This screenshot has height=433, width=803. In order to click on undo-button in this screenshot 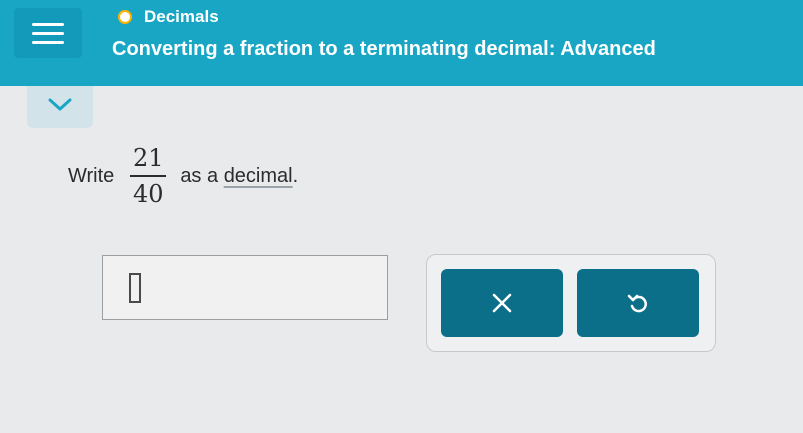, I will do `click(638, 303)`.